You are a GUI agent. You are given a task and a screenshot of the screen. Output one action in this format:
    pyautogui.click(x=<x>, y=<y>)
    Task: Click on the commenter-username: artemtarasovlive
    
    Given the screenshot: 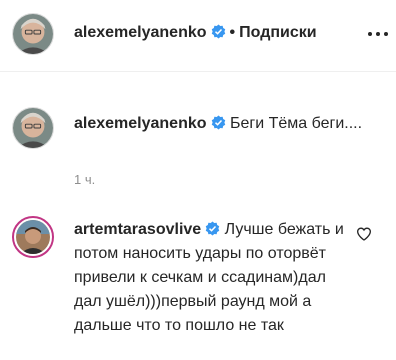 What is the action you would take?
    pyautogui.click(x=137, y=229)
    